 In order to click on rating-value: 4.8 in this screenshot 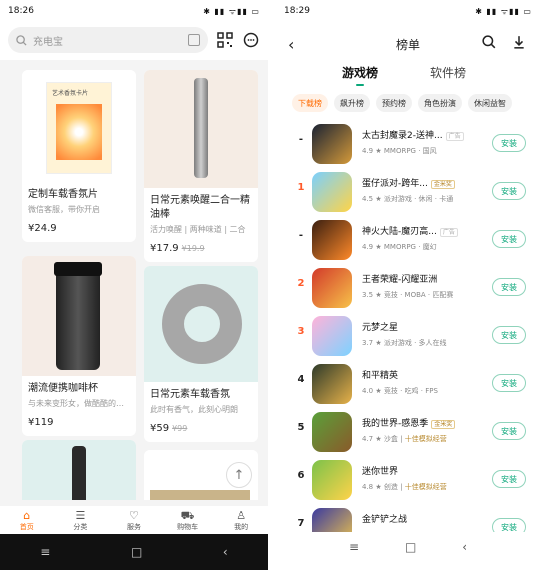, I will do `click(368, 487)`.